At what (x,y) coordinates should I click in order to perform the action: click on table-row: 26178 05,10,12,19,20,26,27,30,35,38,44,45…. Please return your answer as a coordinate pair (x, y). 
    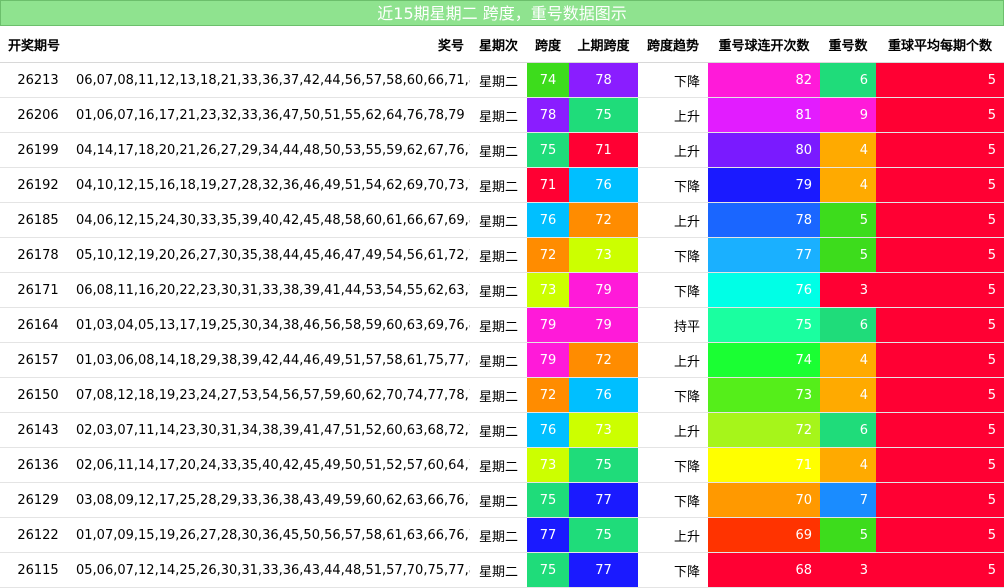
    Looking at the image, I should click on (502, 255).